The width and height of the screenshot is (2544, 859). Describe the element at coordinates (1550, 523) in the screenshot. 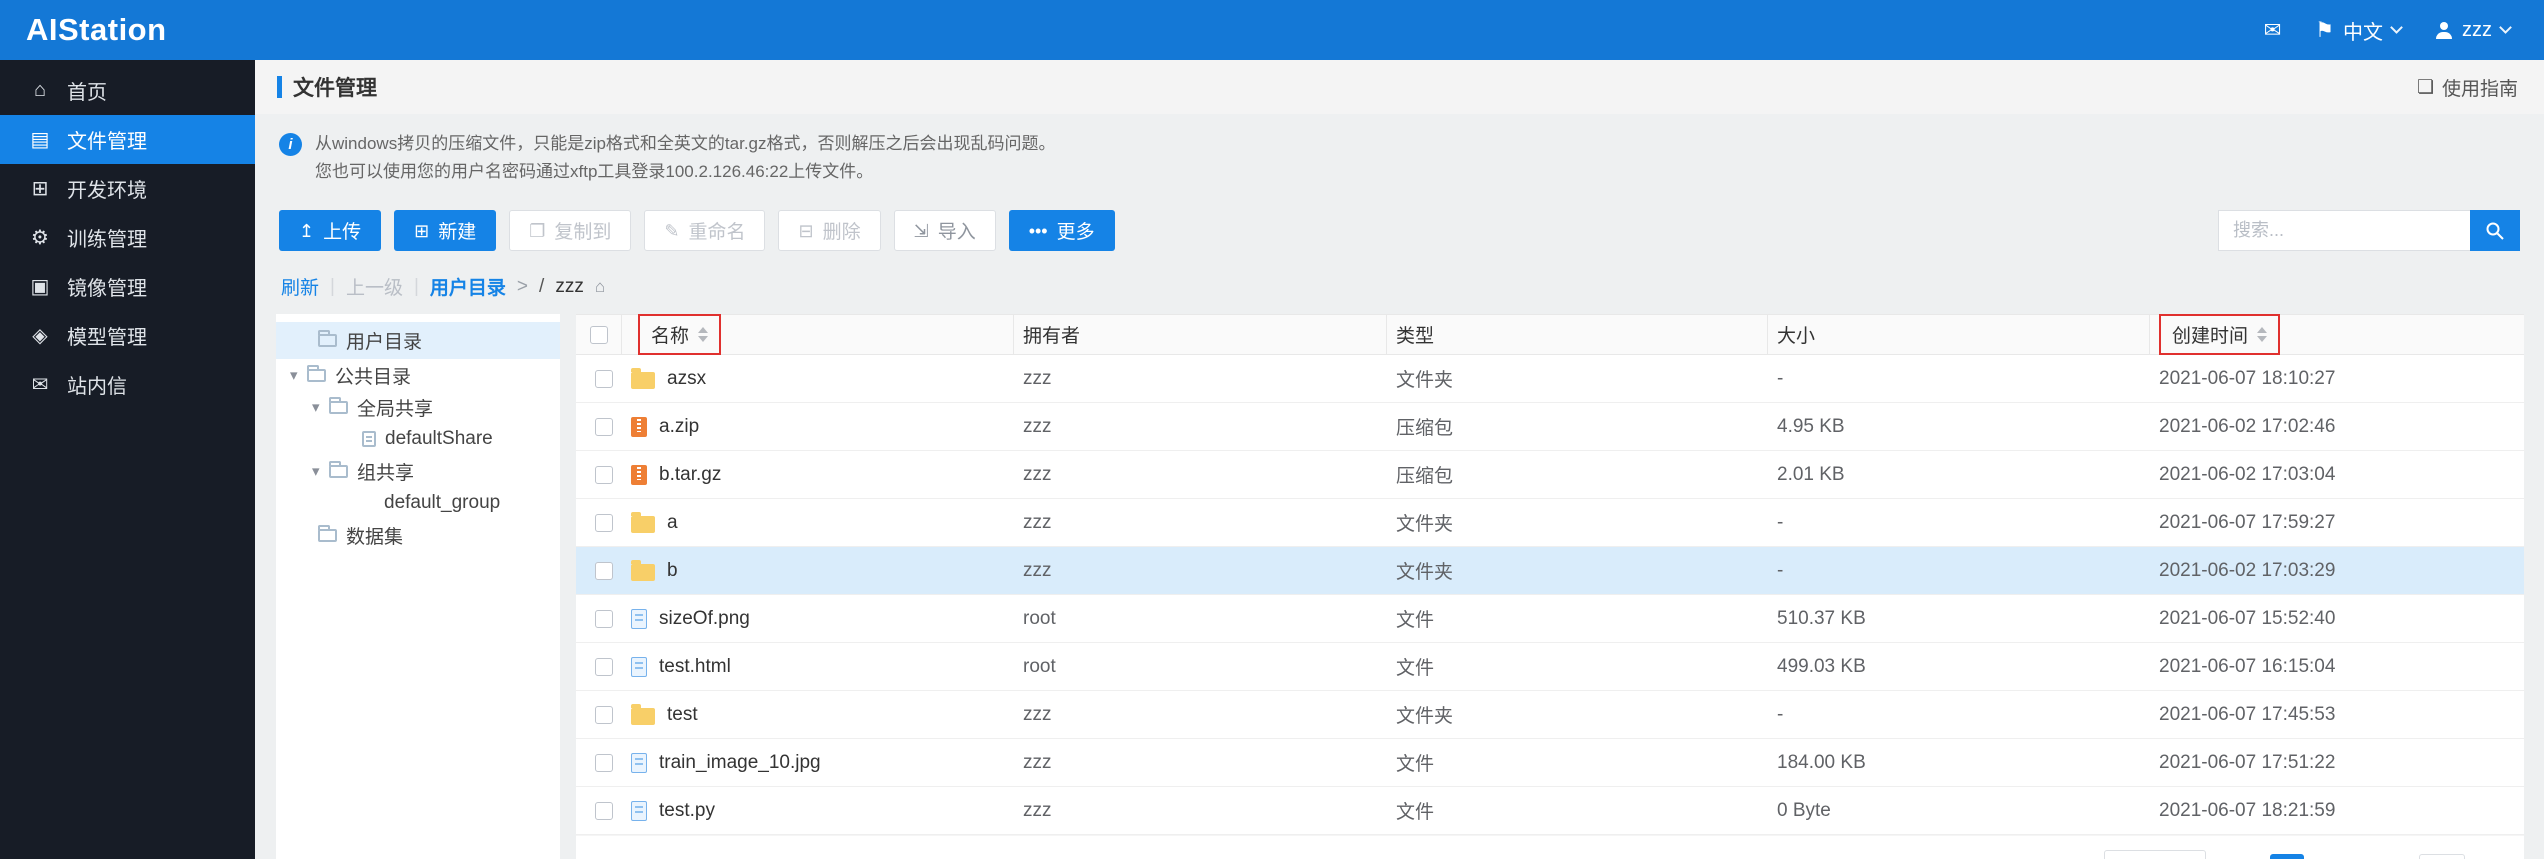

I see `table-row: a zzz 文件夹 - 2021-06-07 17:59:27` at that location.